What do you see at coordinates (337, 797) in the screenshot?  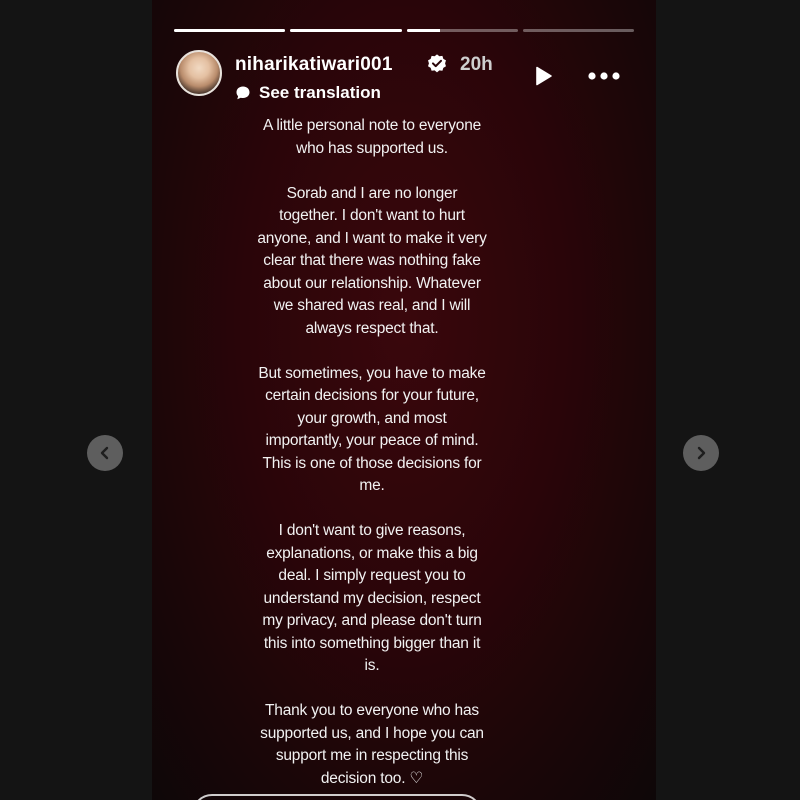 I see `reply-input` at bounding box center [337, 797].